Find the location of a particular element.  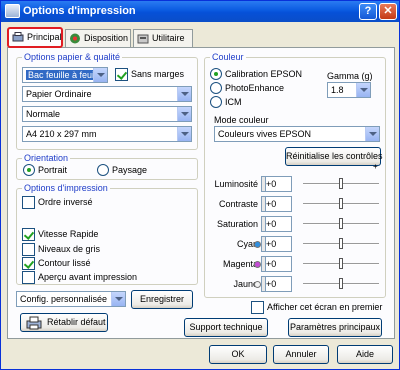

quality-select: Normale is located at coordinates (107, 114).